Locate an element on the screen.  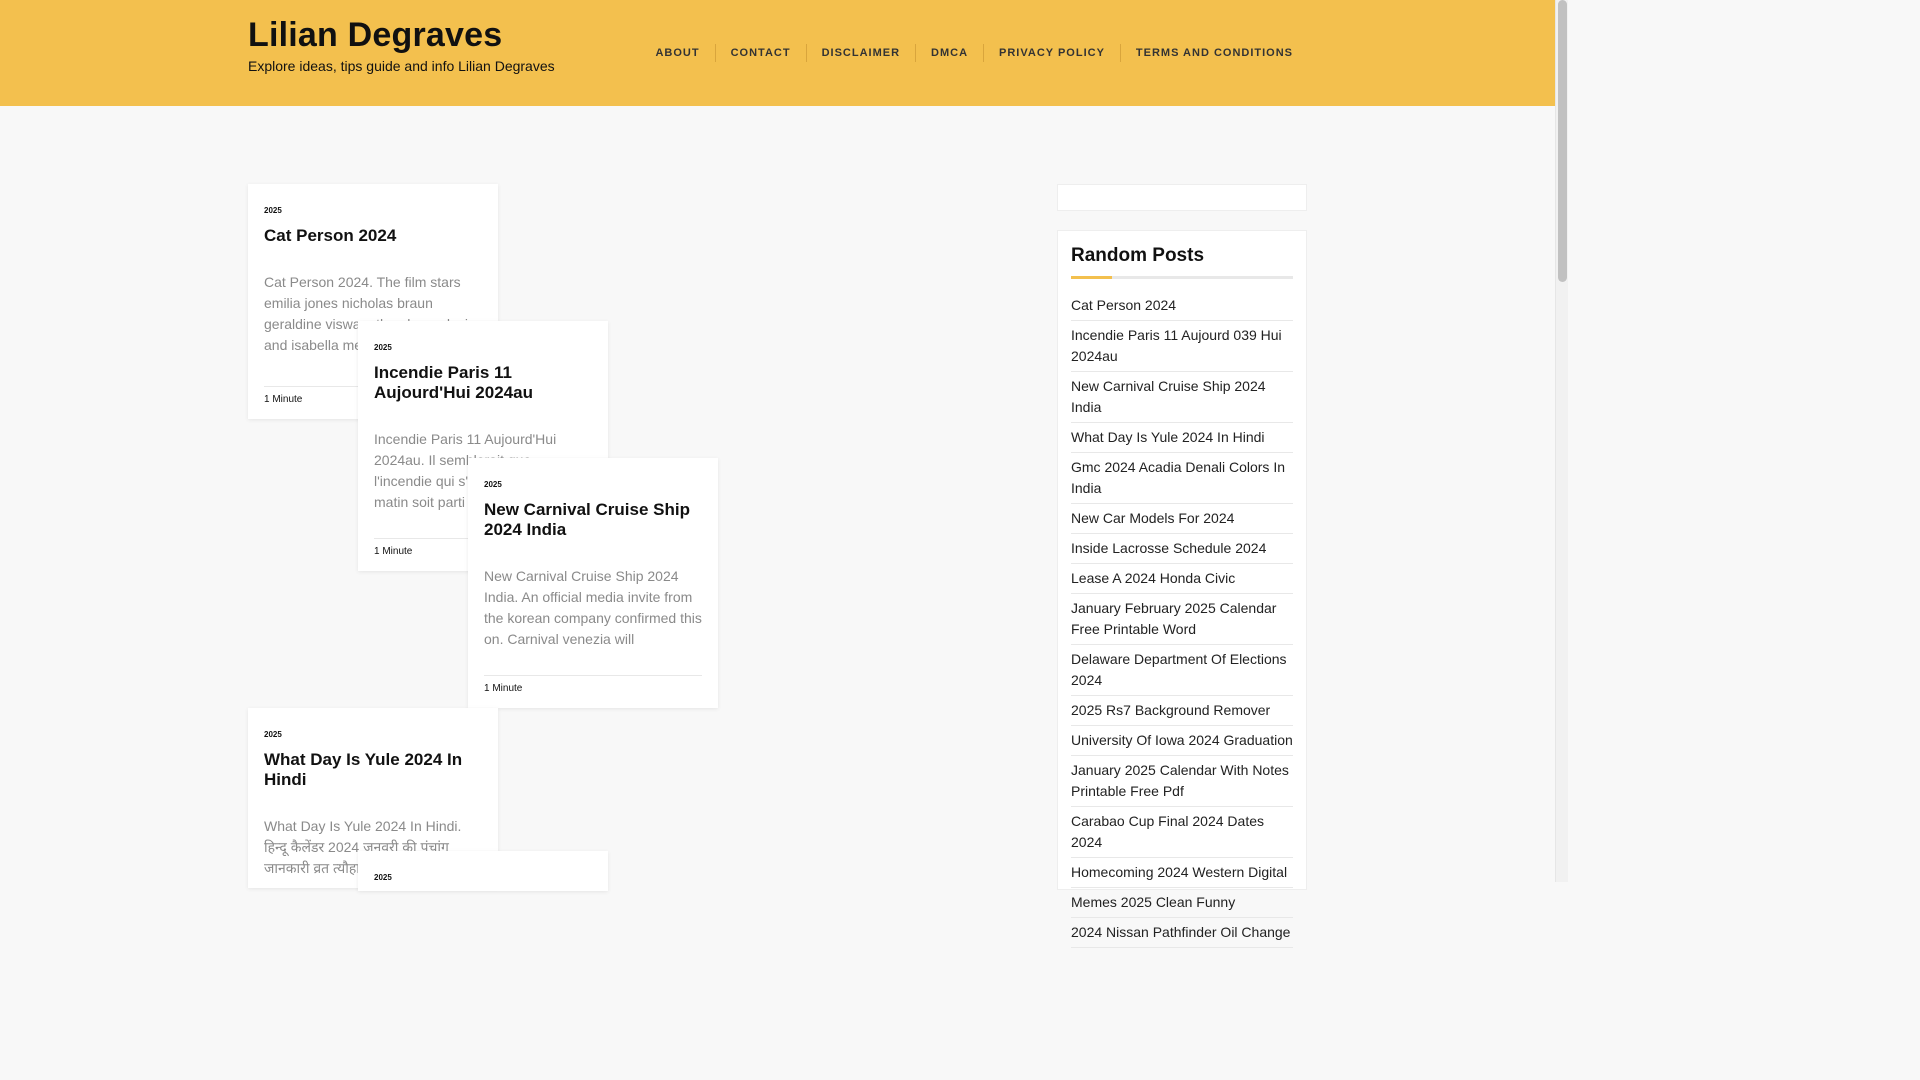
random-post-link: Memes 2025 Clean Funny is located at coordinates (1182, 903).